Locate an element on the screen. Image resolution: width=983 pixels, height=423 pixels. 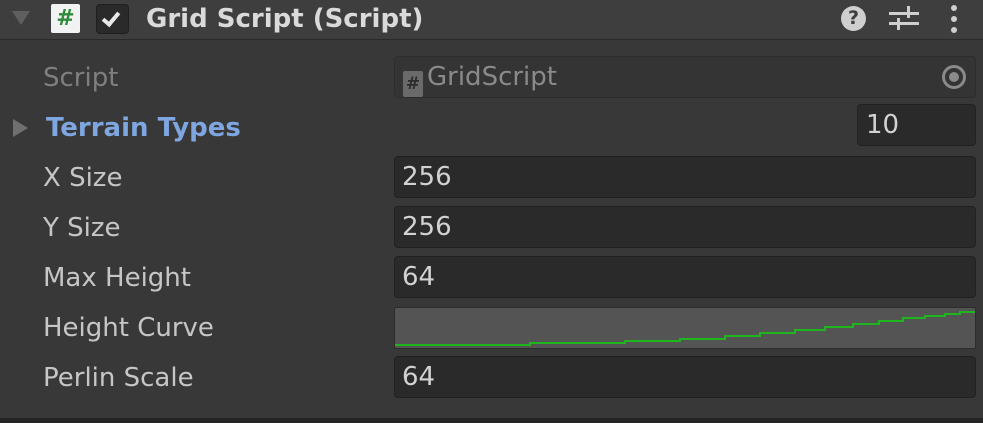
presets-icon is located at coordinates (904, 19).